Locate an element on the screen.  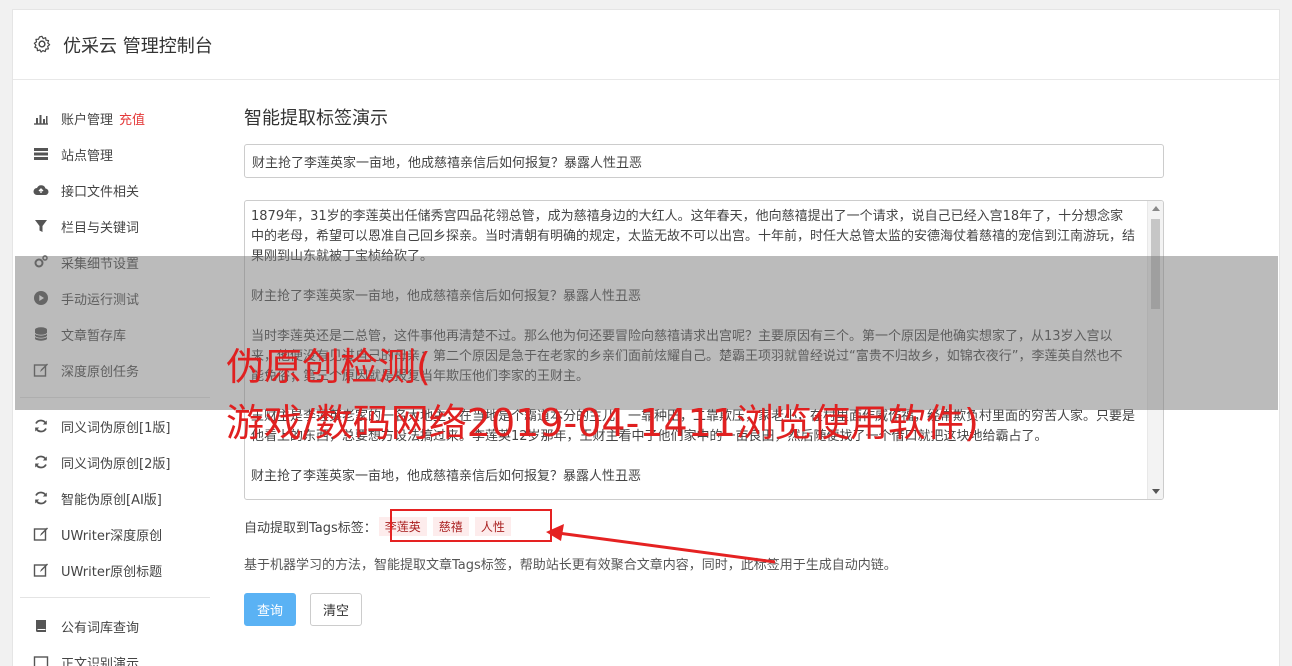
sidebar-item-synonym-v2: 同义词伪原创[2版] is located at coordinates (115, 462).